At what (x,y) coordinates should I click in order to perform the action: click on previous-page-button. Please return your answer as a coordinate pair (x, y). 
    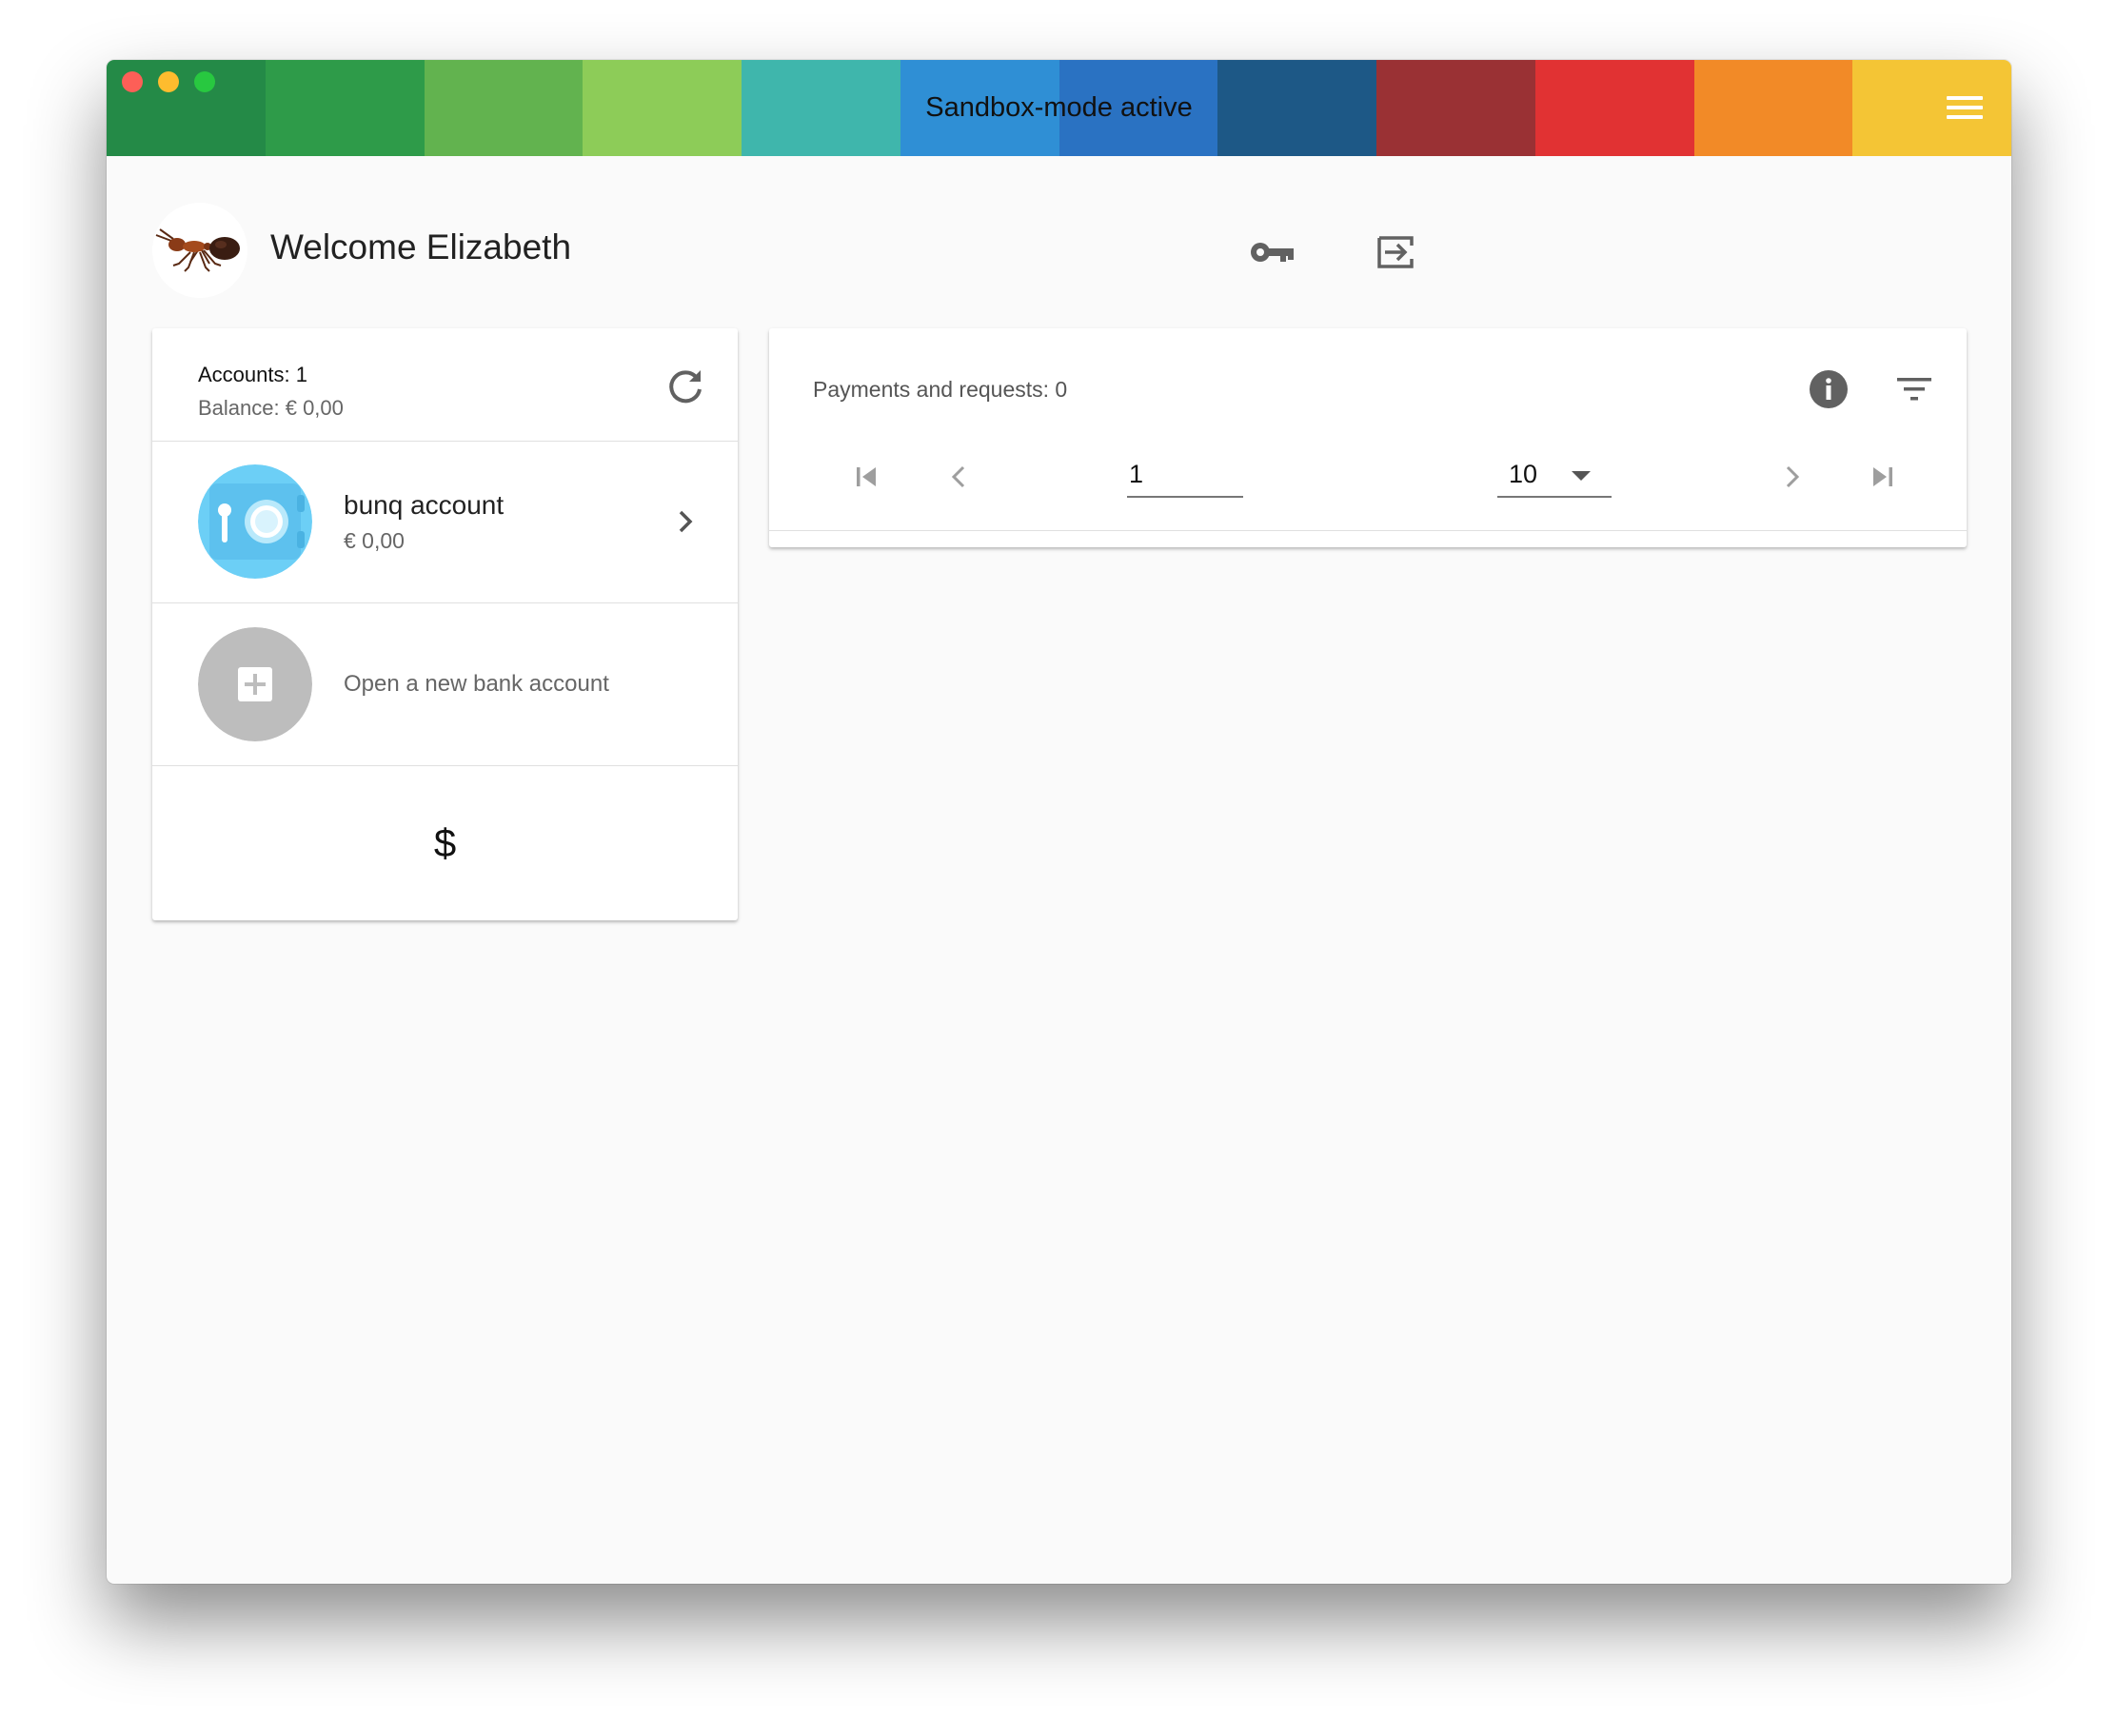
    Looking at the image, I should click on (960, 477).